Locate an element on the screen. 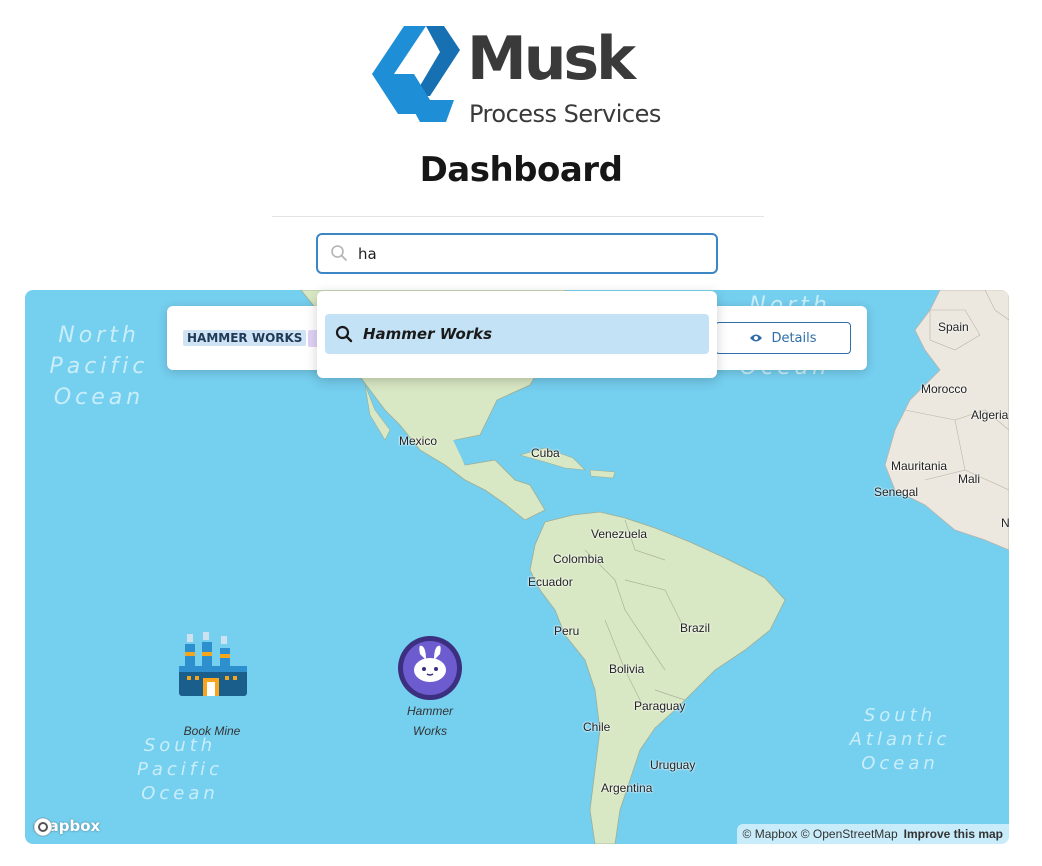 This screenshot has width=1042, height=866. brand-name: Musk is located at coordinates (551, 59).